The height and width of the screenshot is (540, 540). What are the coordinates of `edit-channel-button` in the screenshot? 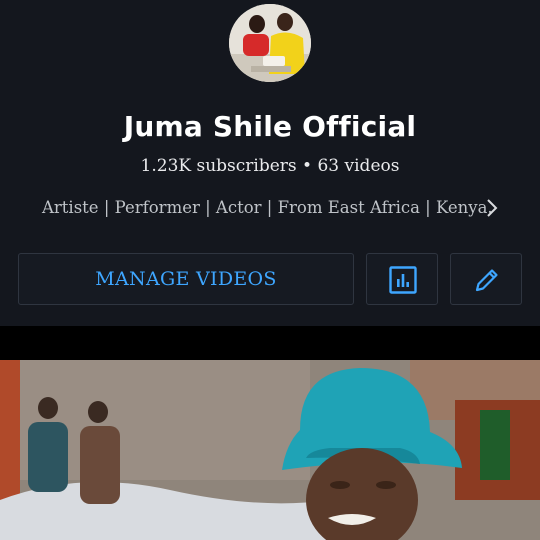 It's located at (486, 279).